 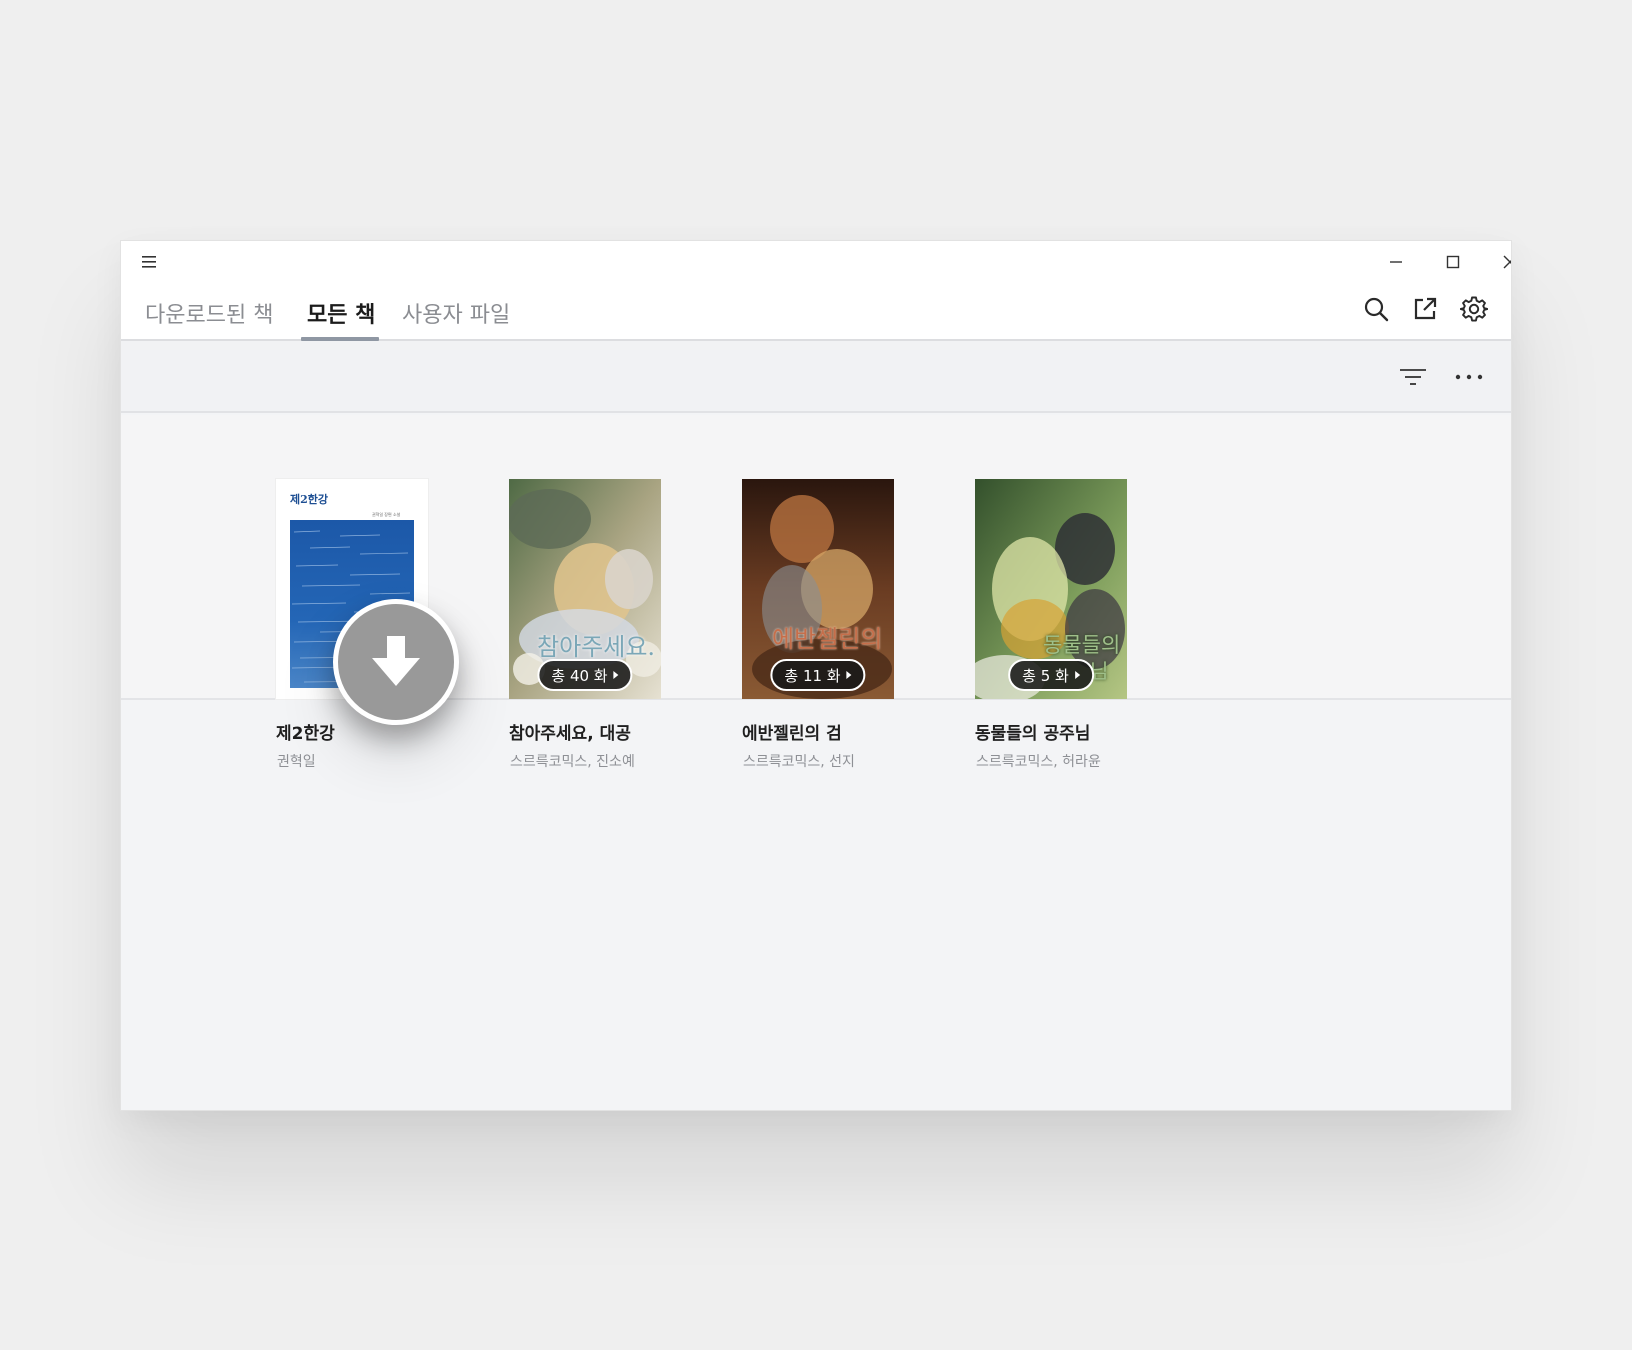 What do you see at coordinates (305, 734) in the screenshot?
I see `book-title: 제2한강` at bounding box center [305, 734].